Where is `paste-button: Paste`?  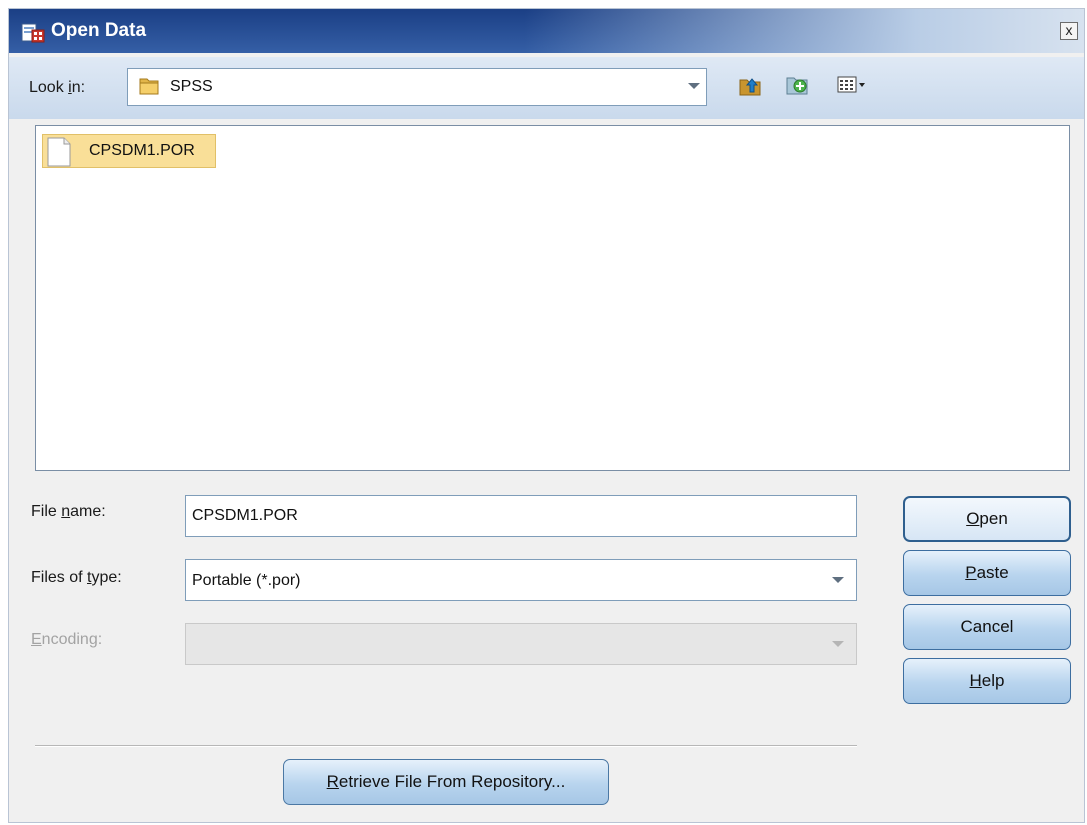
paste-button: Paste is located at coordinates (987, 573).